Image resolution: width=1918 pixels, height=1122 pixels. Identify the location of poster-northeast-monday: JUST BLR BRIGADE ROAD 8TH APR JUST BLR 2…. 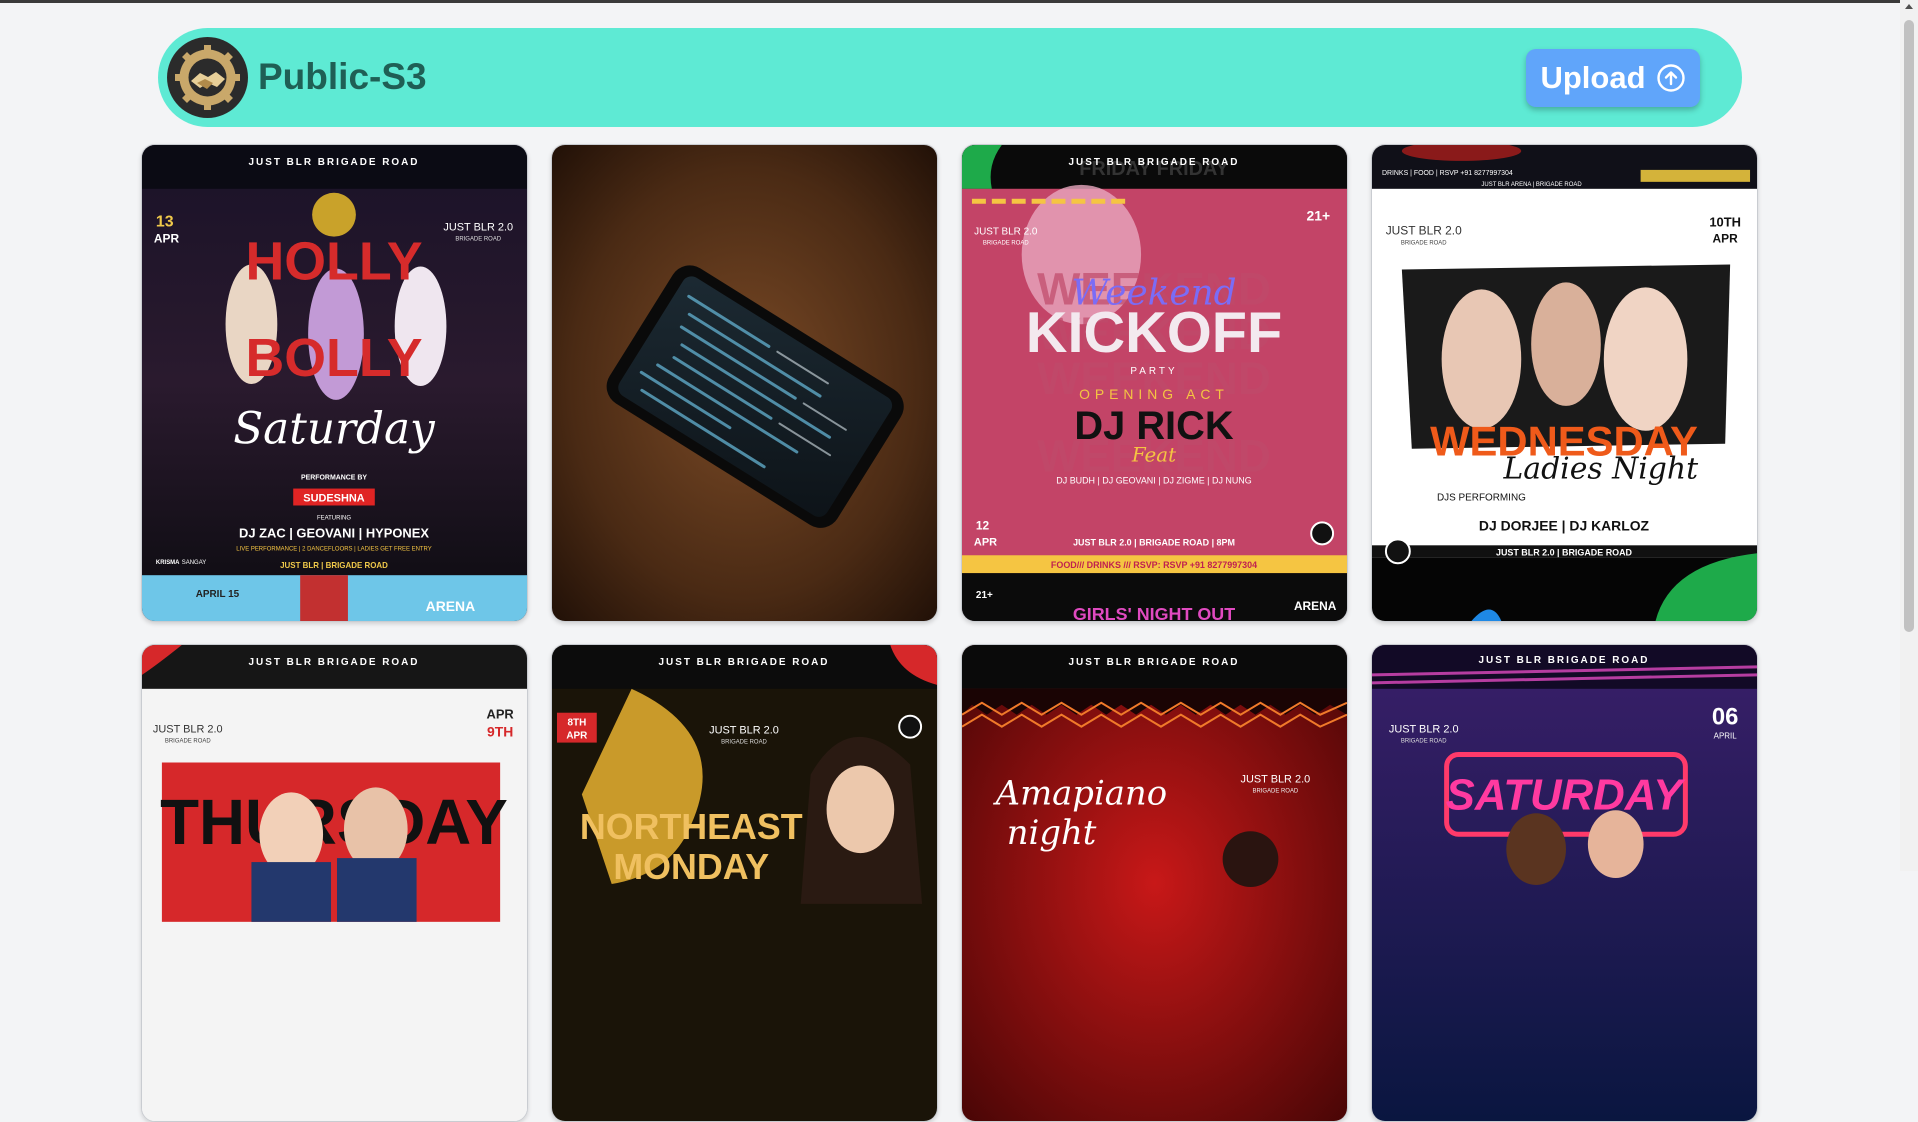
(744, 883).